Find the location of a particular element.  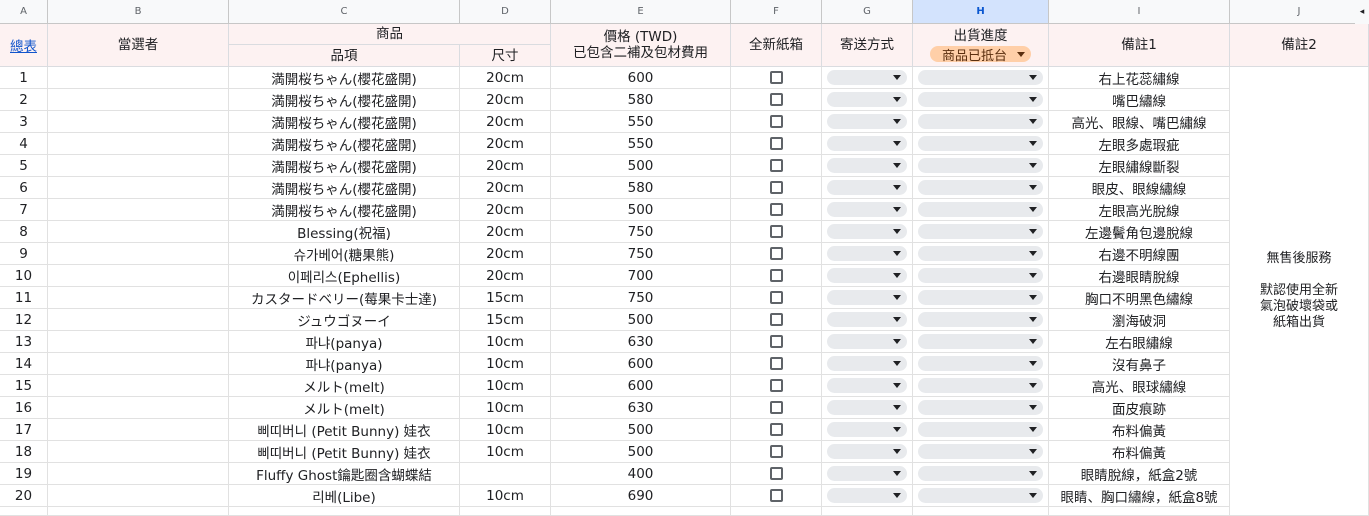

note2-merged-cell: 無售後服務 默認使用全新 氣泡破壞袋或 紙箱出貨 is located at coordinates (1299, 291).